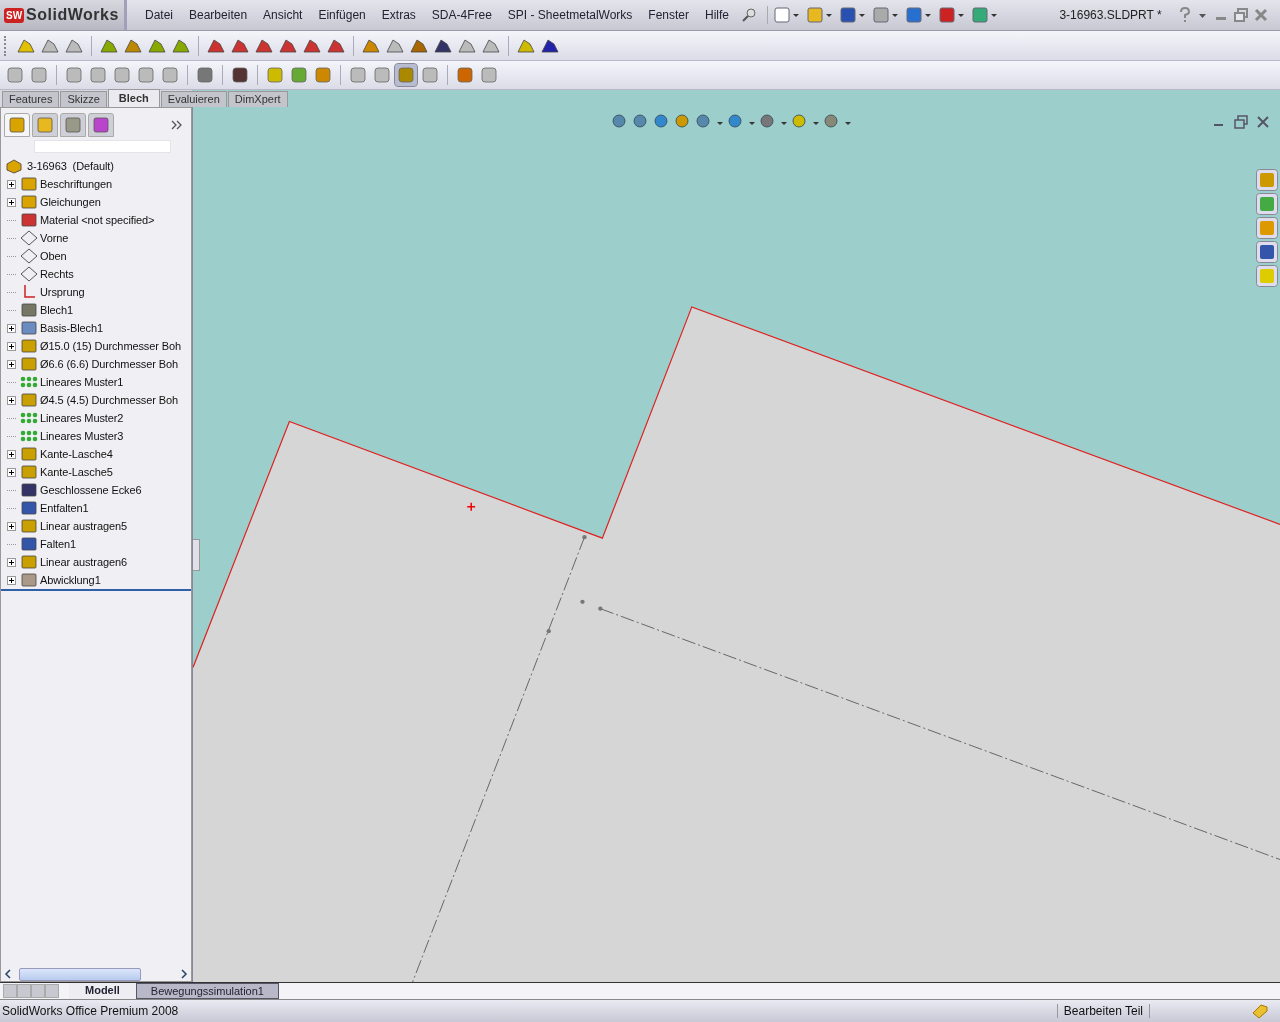  Describe the element at coordinates (102, 991) in the screenshot. I see `model-tab: Modell` at that location.